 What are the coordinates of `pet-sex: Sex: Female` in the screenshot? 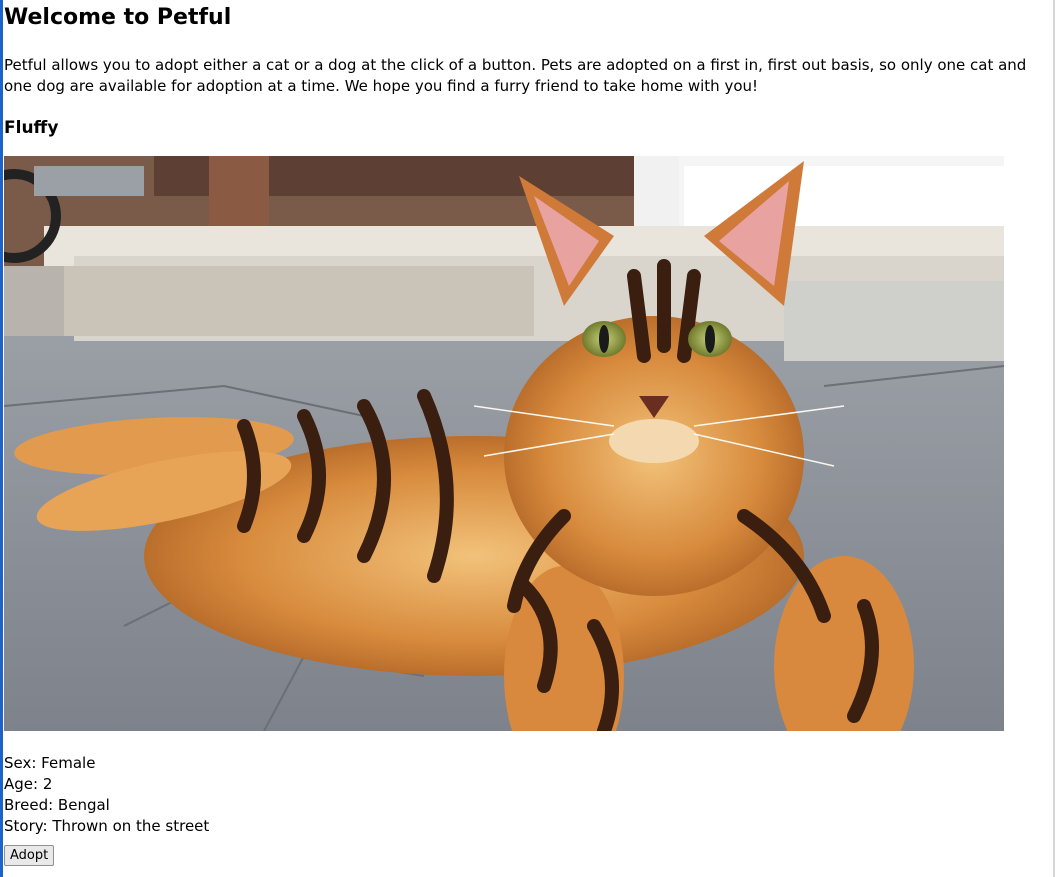 It's located at (50, 763).